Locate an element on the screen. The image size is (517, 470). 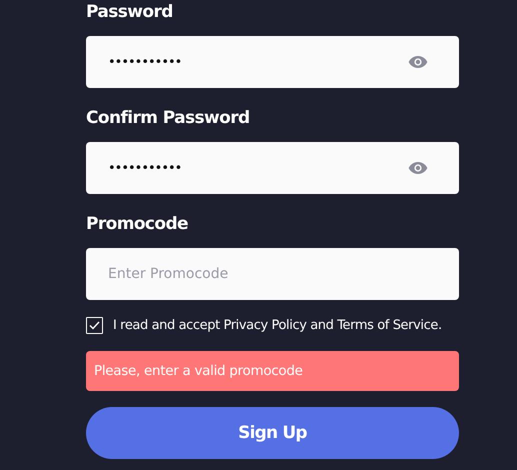
error-message: Please, enter a valid promocode is located at coordinates (272, 371).